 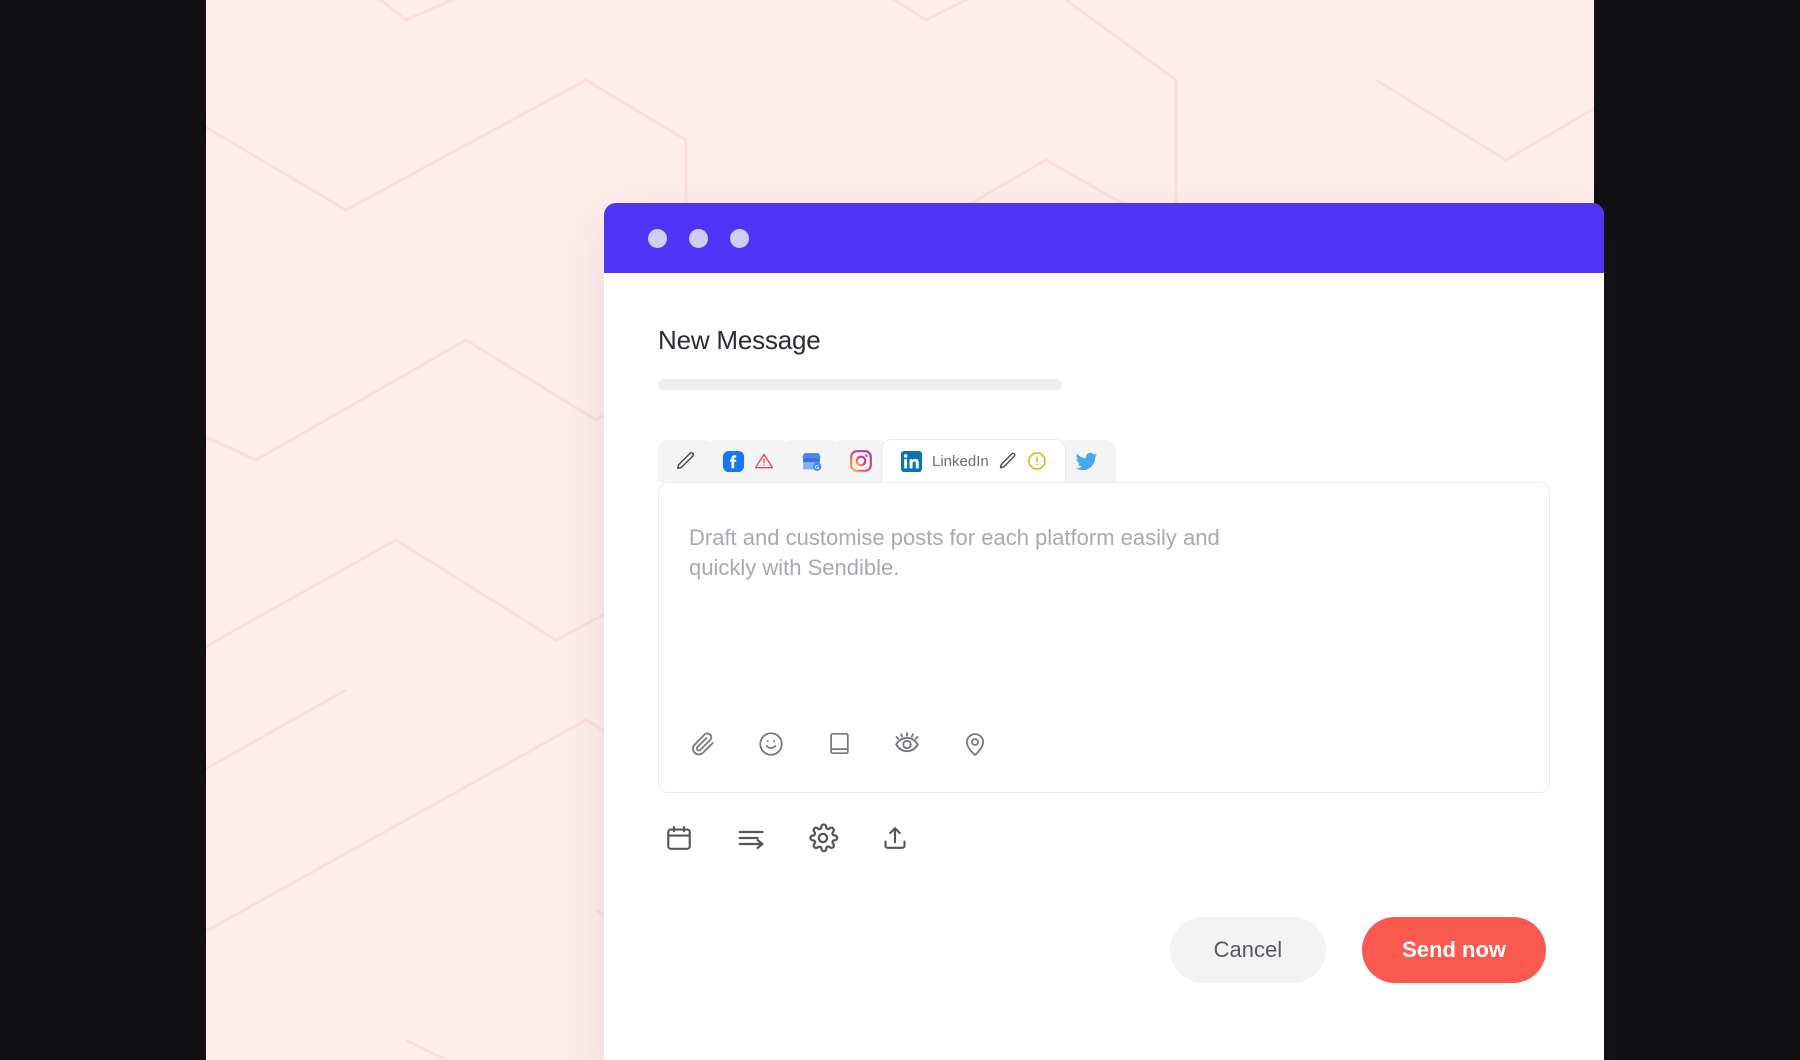 I want to click on schedule-button, so click(x=679, y=840).